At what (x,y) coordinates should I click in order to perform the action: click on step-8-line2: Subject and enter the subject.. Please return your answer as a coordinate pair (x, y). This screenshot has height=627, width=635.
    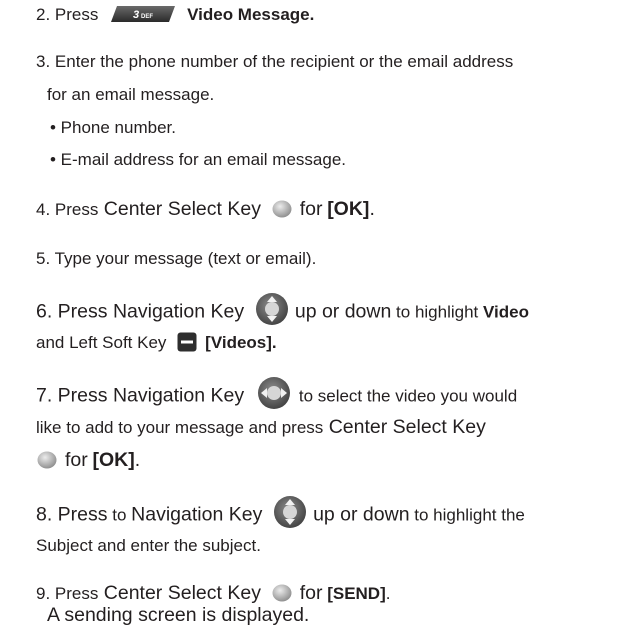
    Looking at the image, I should click on (148, 545).